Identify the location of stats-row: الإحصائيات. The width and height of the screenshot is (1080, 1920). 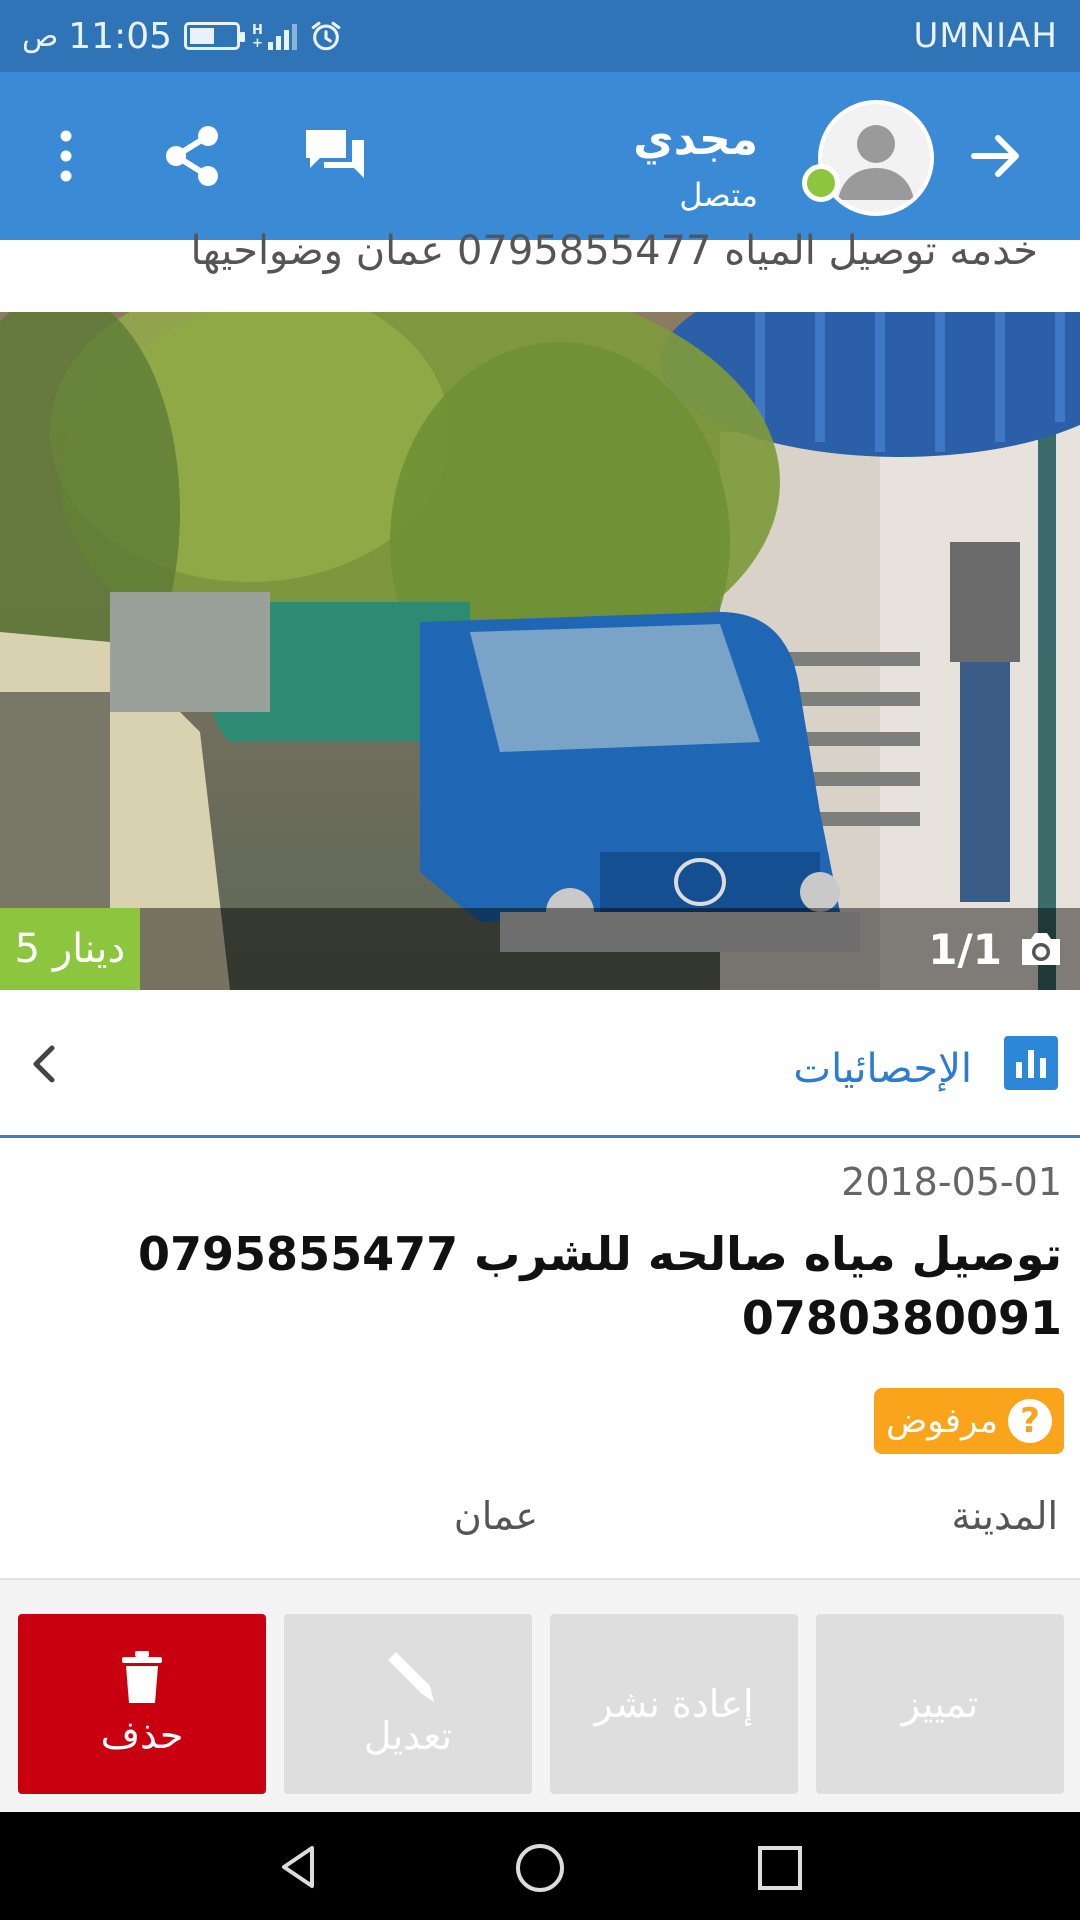
(540, 1064).